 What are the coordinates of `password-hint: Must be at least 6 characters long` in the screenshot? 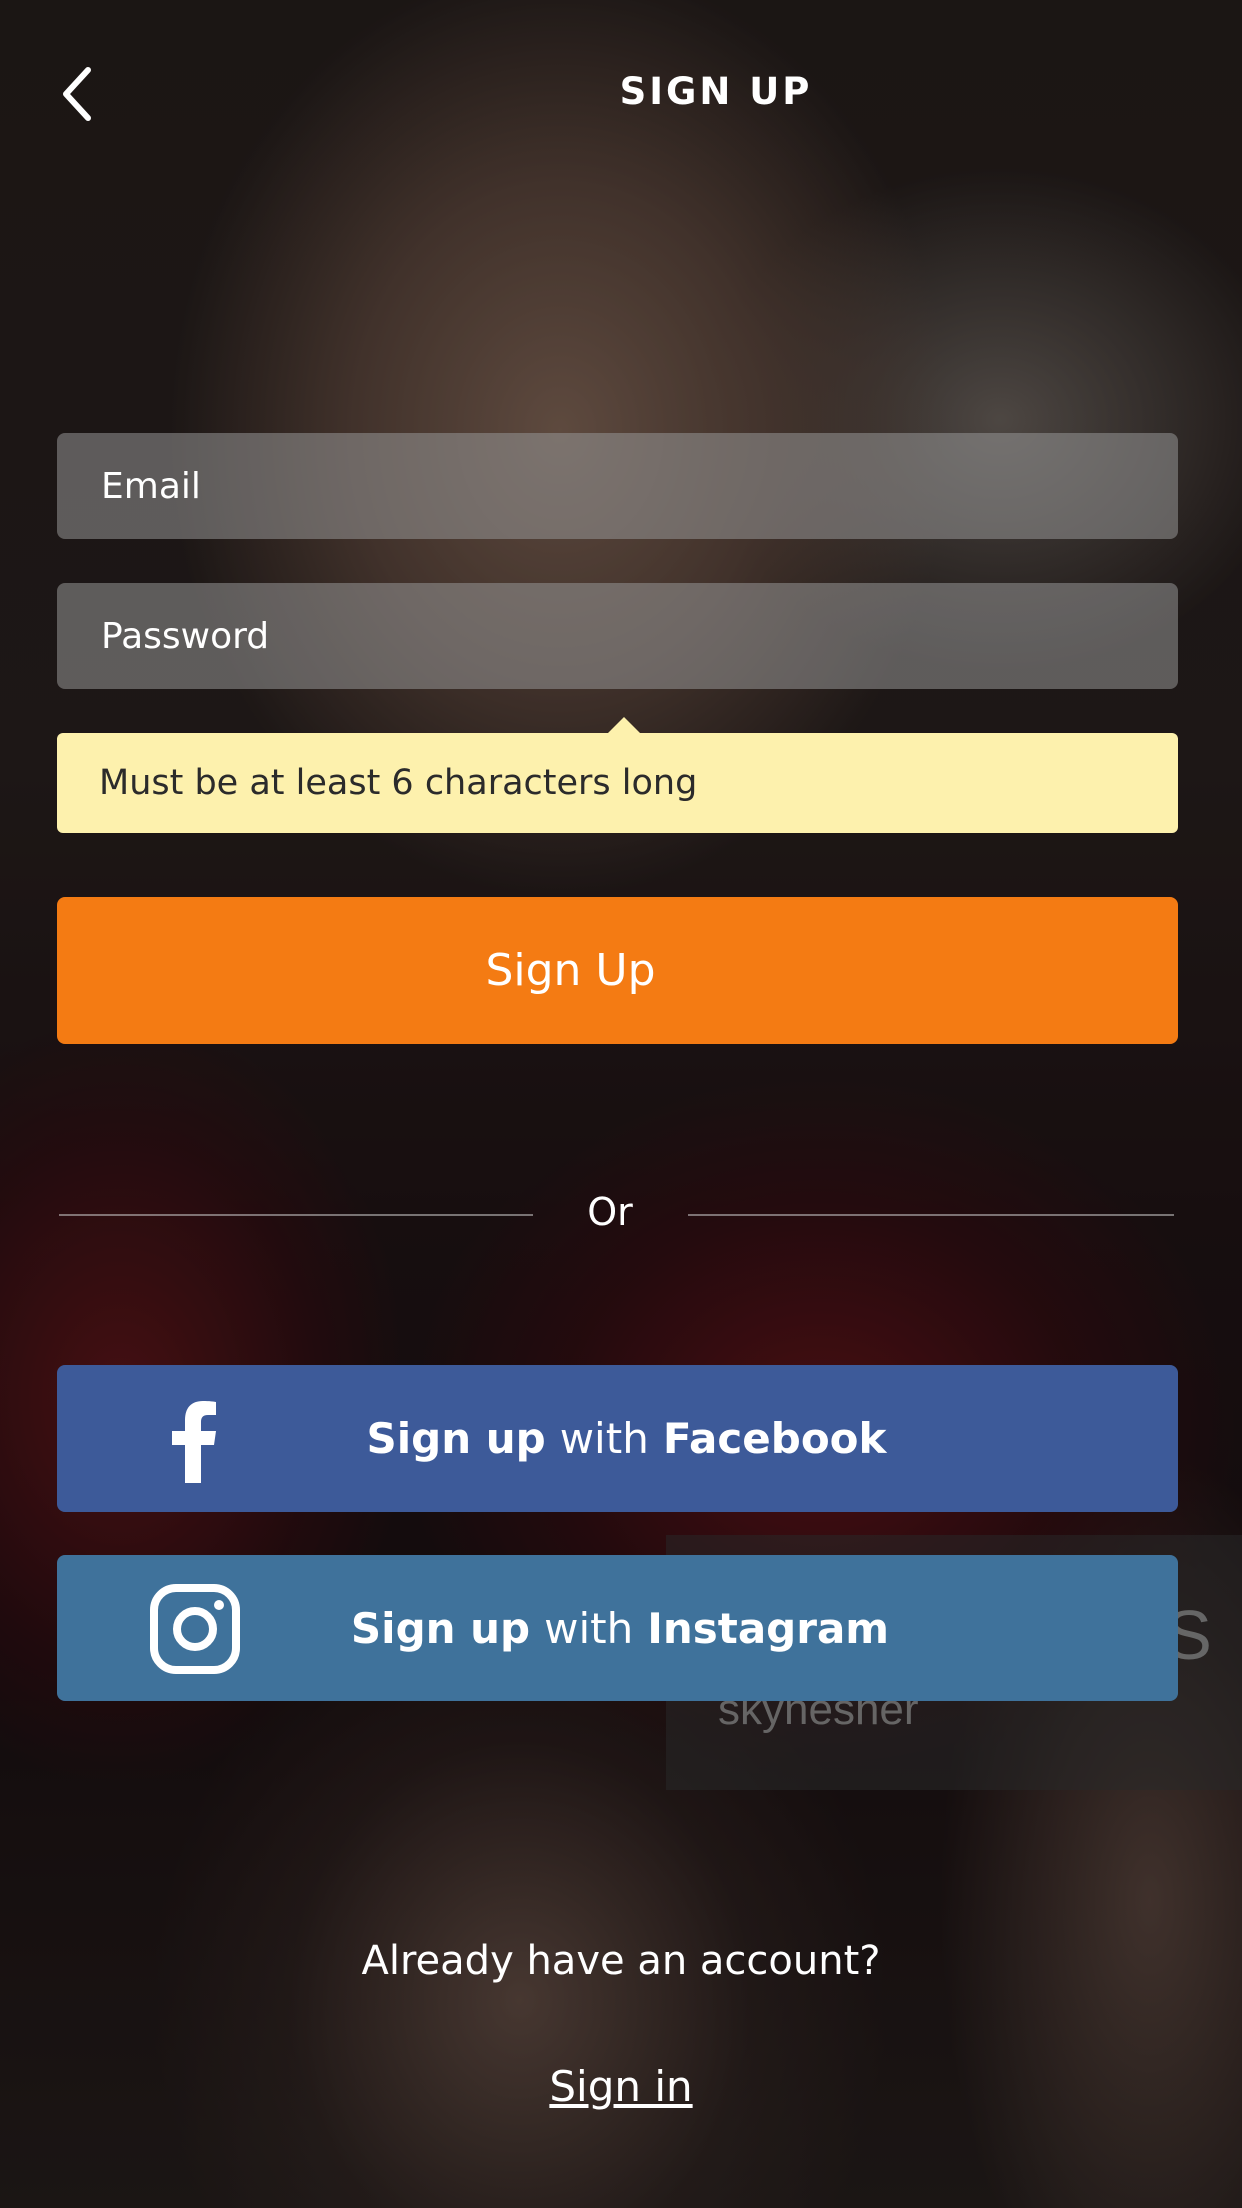 It's located at (617, 783).